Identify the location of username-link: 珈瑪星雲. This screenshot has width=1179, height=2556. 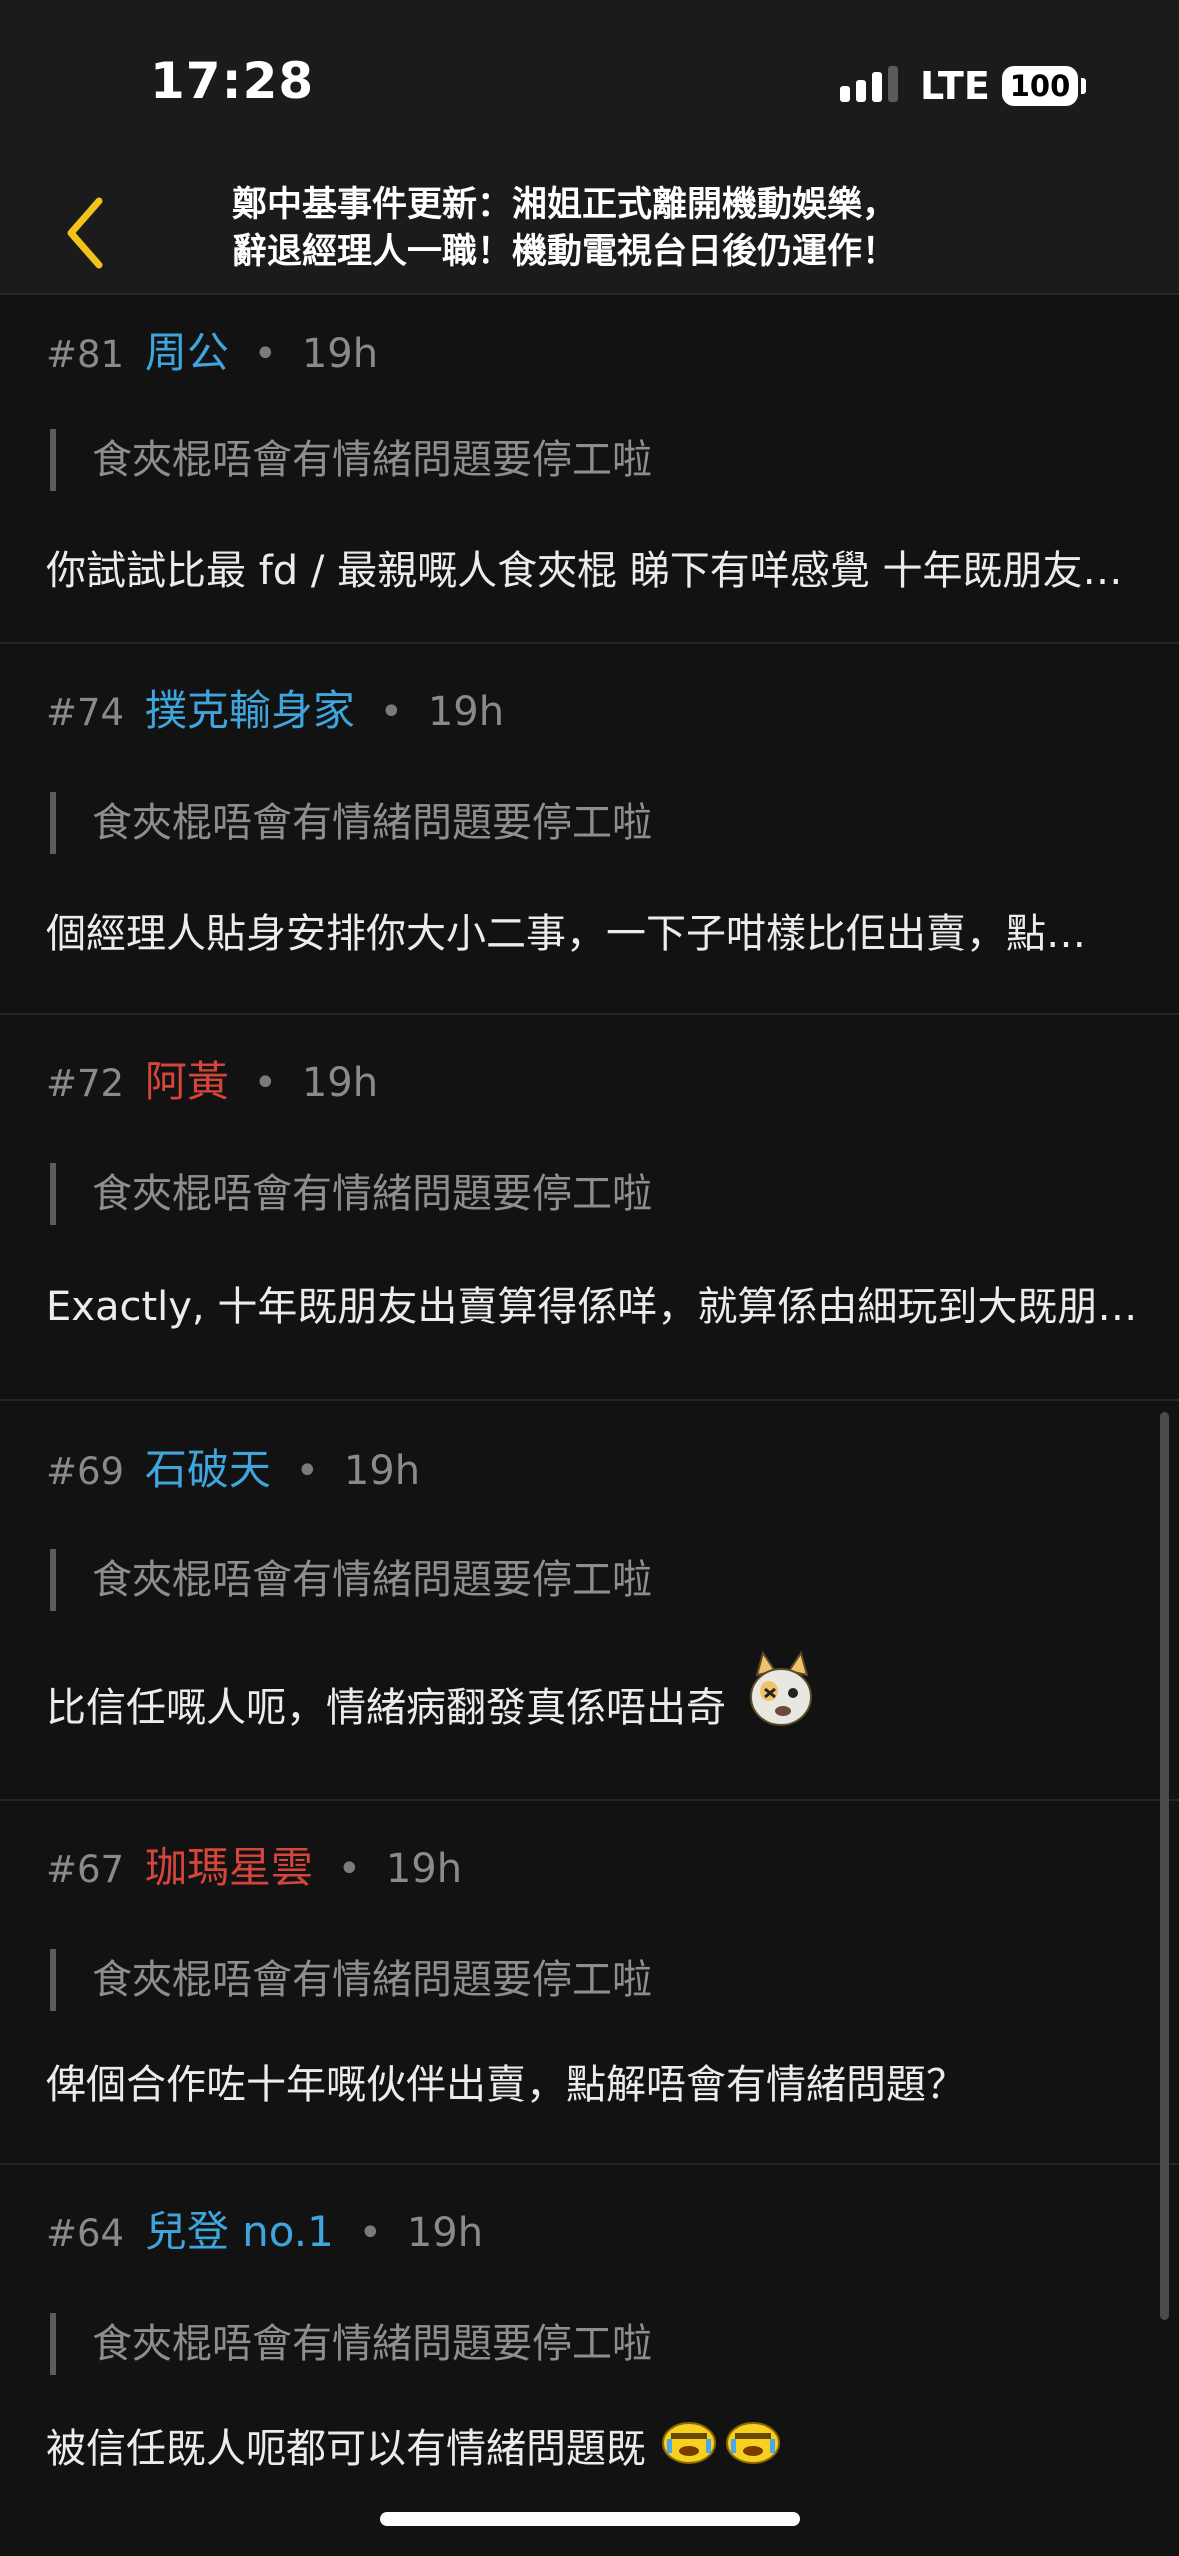
(229, 1867).